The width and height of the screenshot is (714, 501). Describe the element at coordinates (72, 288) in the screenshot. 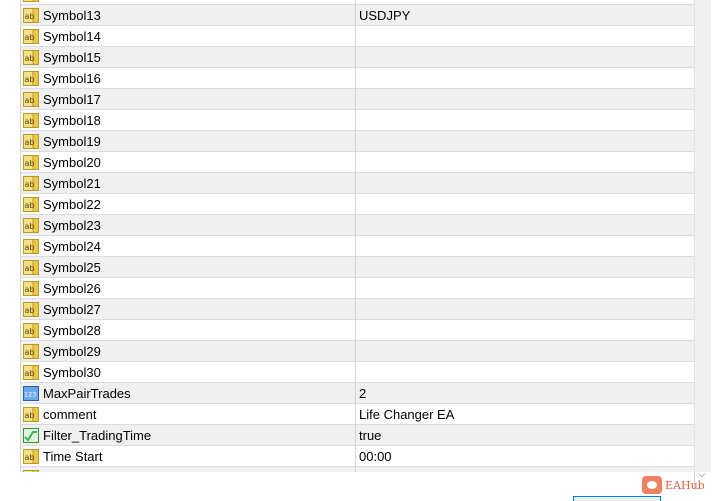

I see `param-name: Symbol26` at that location.